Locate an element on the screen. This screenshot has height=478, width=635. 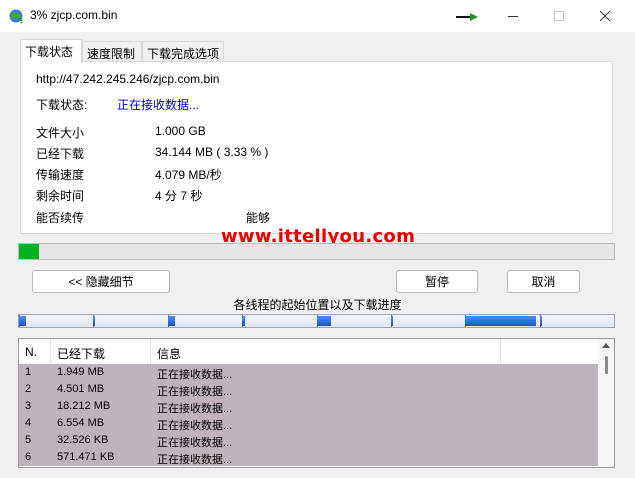
speed-value: 4.079 MB/秒 is located at coordinates (188, 175).